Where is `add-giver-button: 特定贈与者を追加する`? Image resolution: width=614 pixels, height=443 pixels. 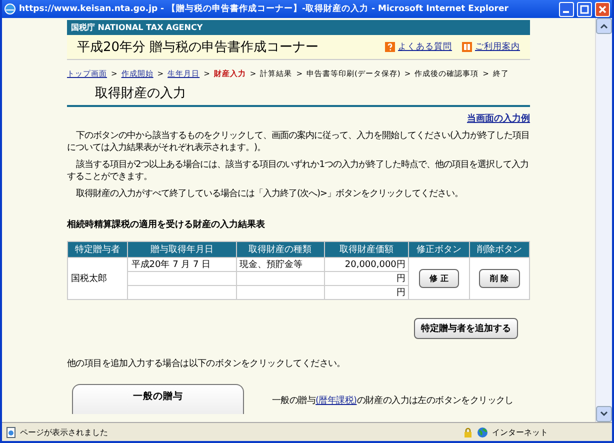
add-giver-button: 特定贈与者を追加する is located at coordinates (466, 328).